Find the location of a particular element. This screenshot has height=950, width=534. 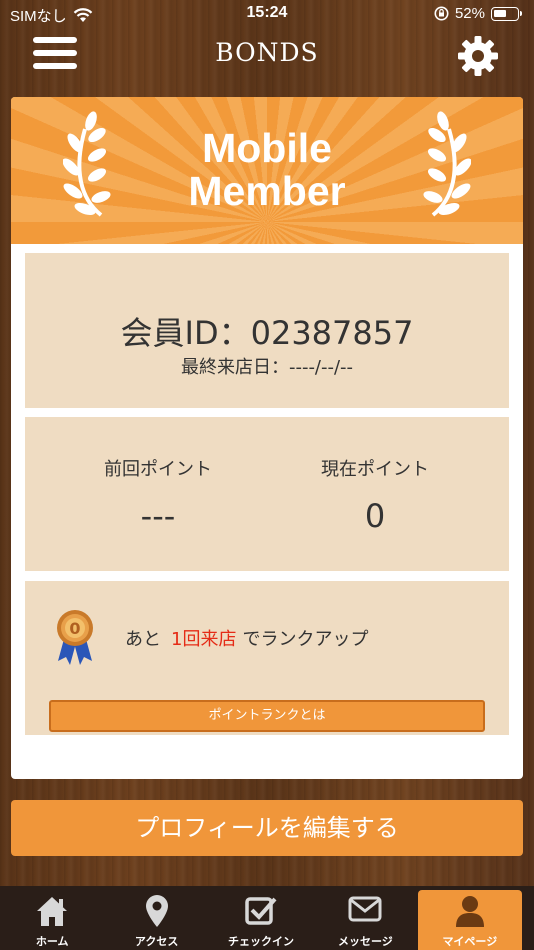

bottom-tab-bar: ホーム アクセス チェックイン メッセージ マイページ is located at coordinates (267, 918).